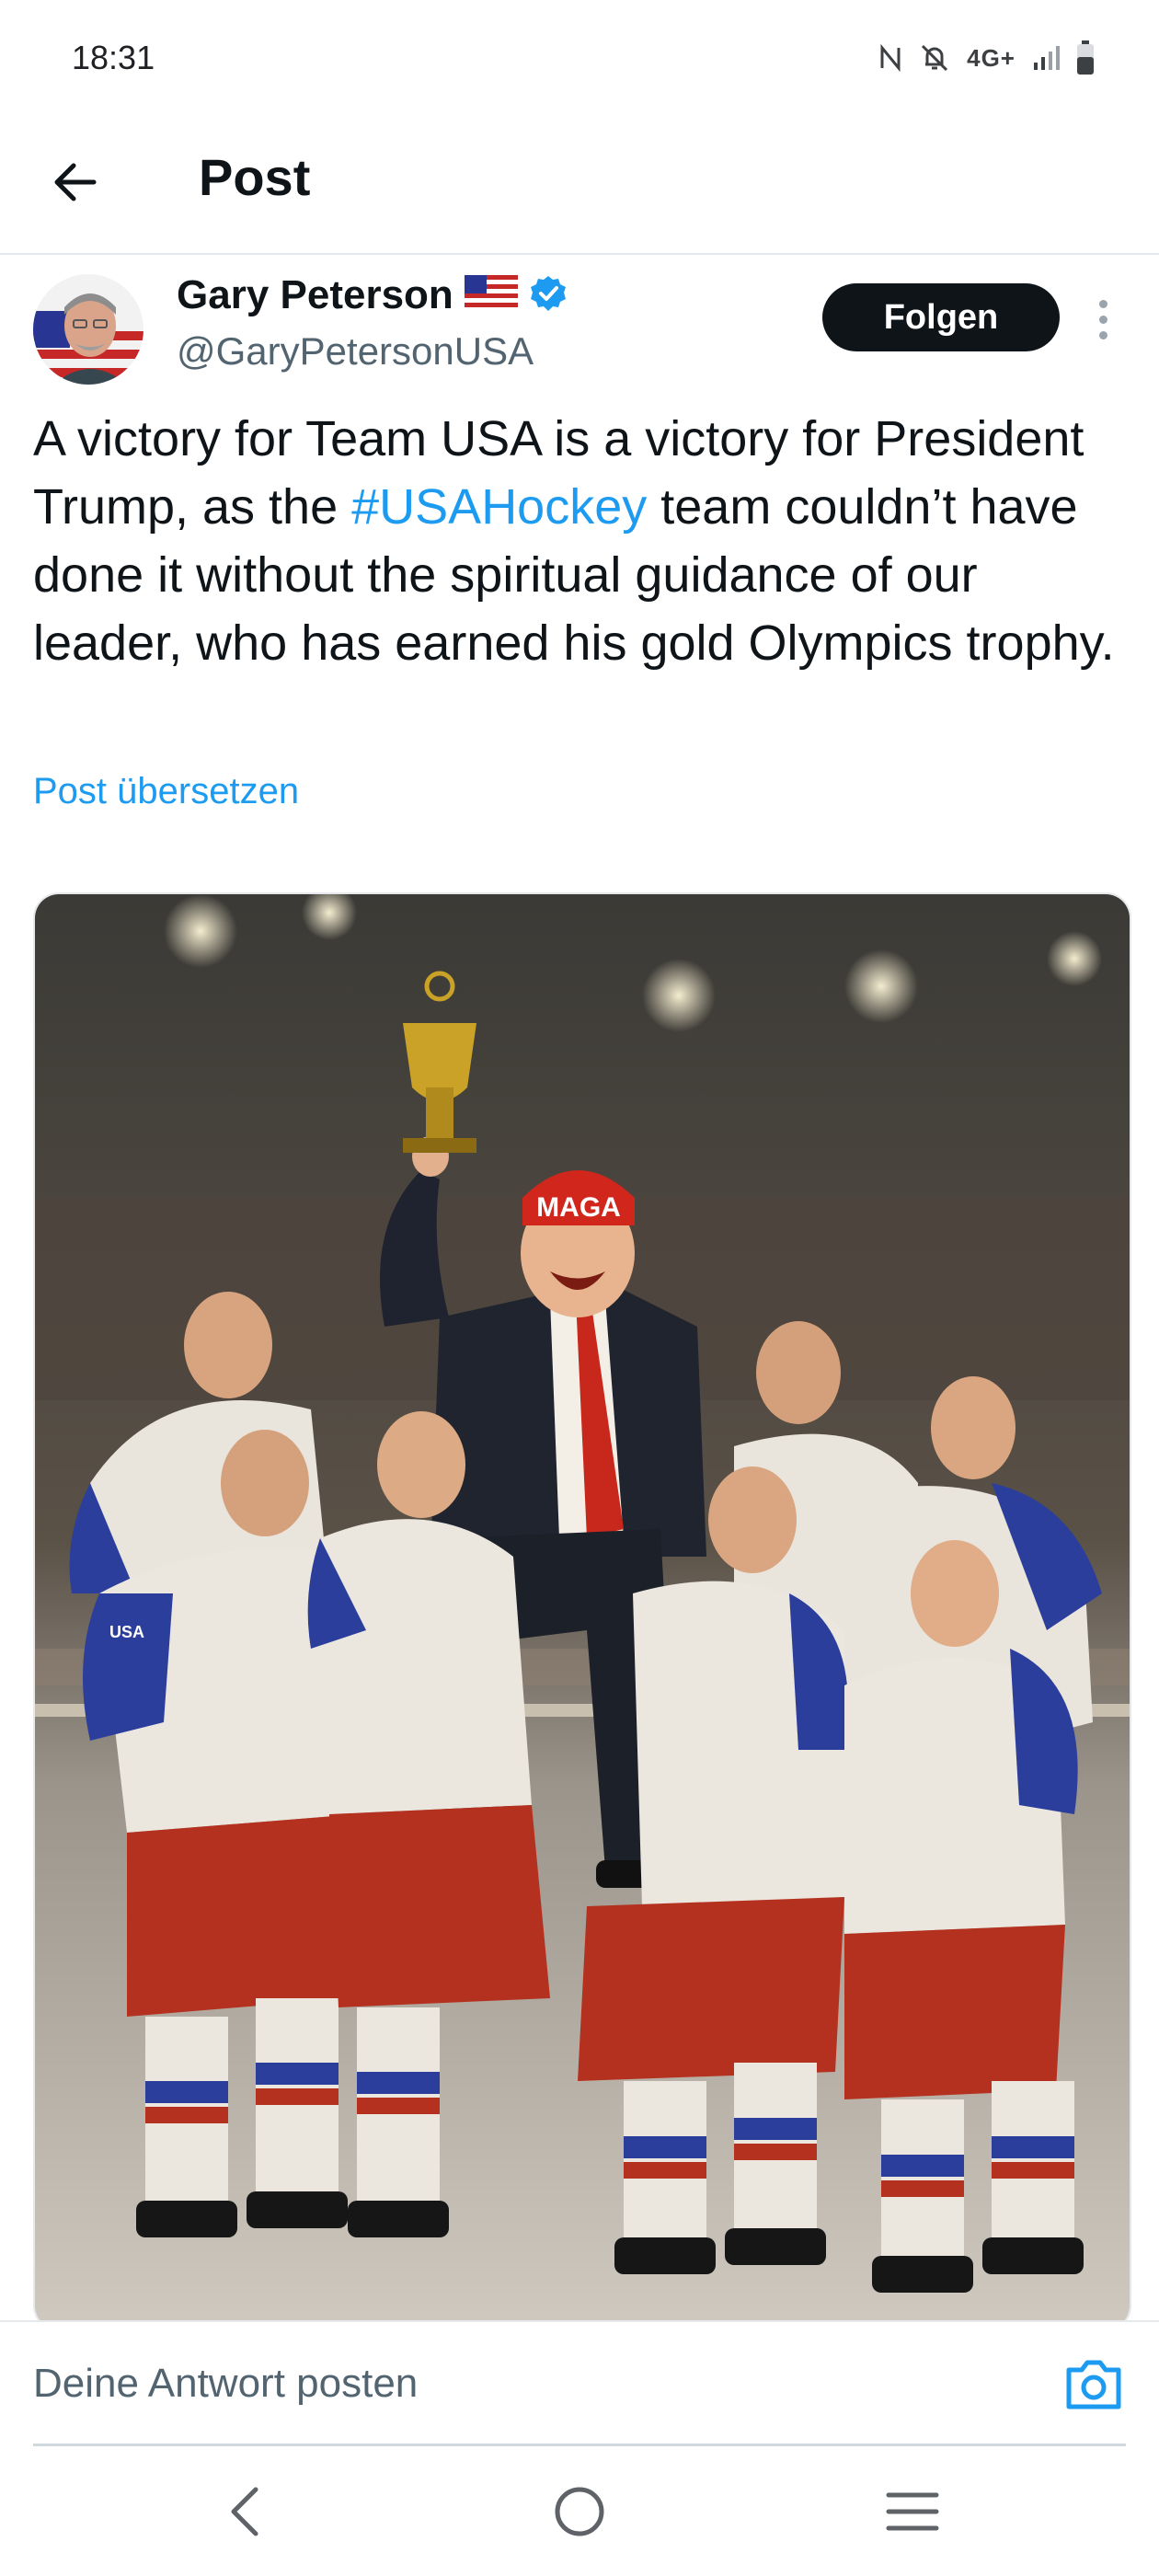 This screenshot has height=2576, width=1159. I want to click on author-handle: @GaryPetersonUSA, so click(355, 351).